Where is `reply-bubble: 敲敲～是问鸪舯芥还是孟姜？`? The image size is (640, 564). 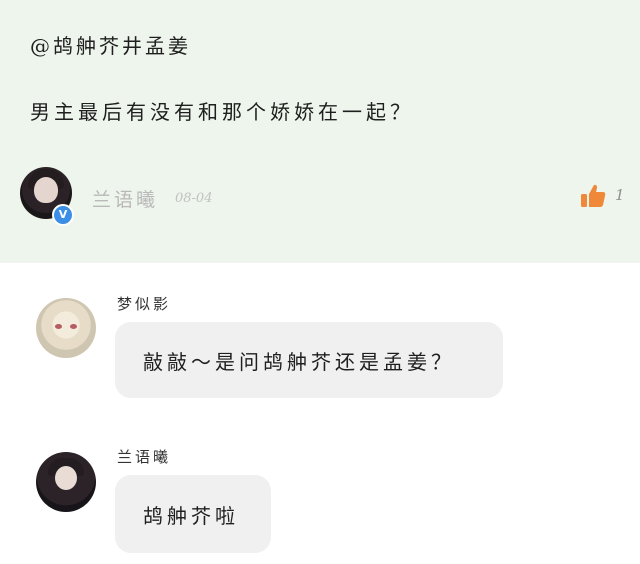
reply-bubble: 敲敲～是问鸪舯芥还是孟姜？ is located at coordinates (309, 360).